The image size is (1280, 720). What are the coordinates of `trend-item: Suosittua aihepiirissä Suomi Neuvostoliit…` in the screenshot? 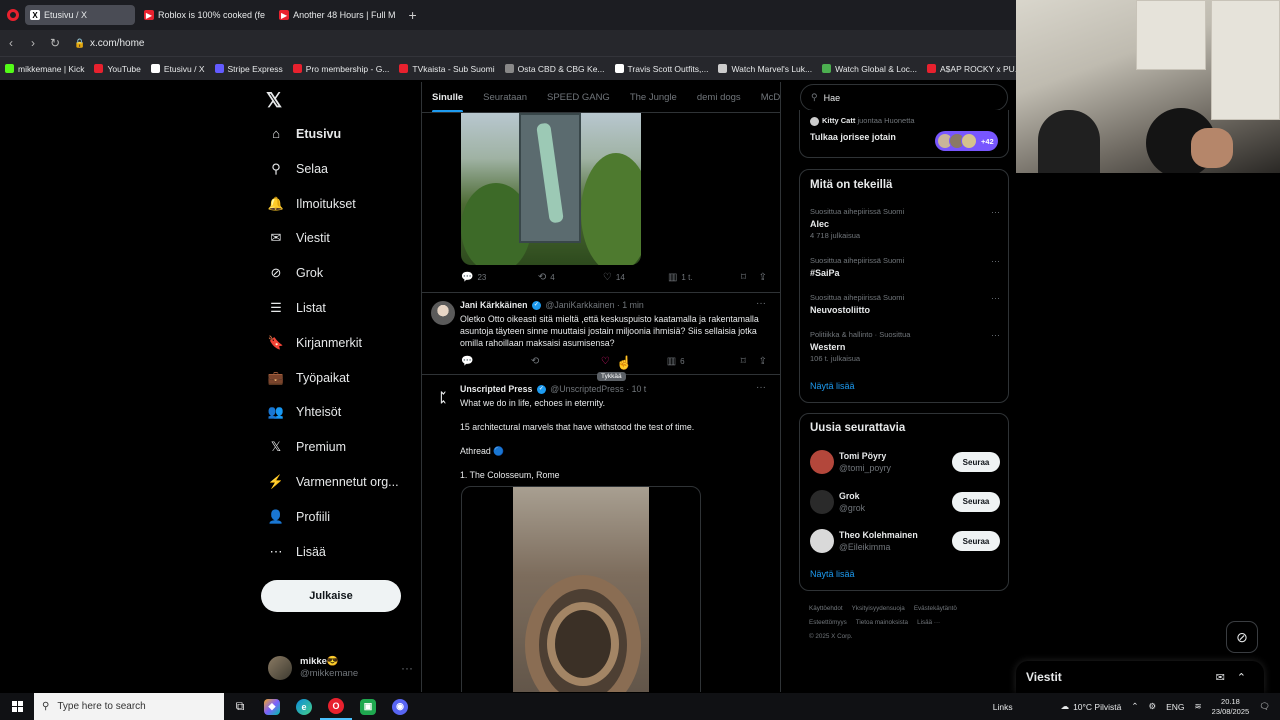 It's located at (905, 304).